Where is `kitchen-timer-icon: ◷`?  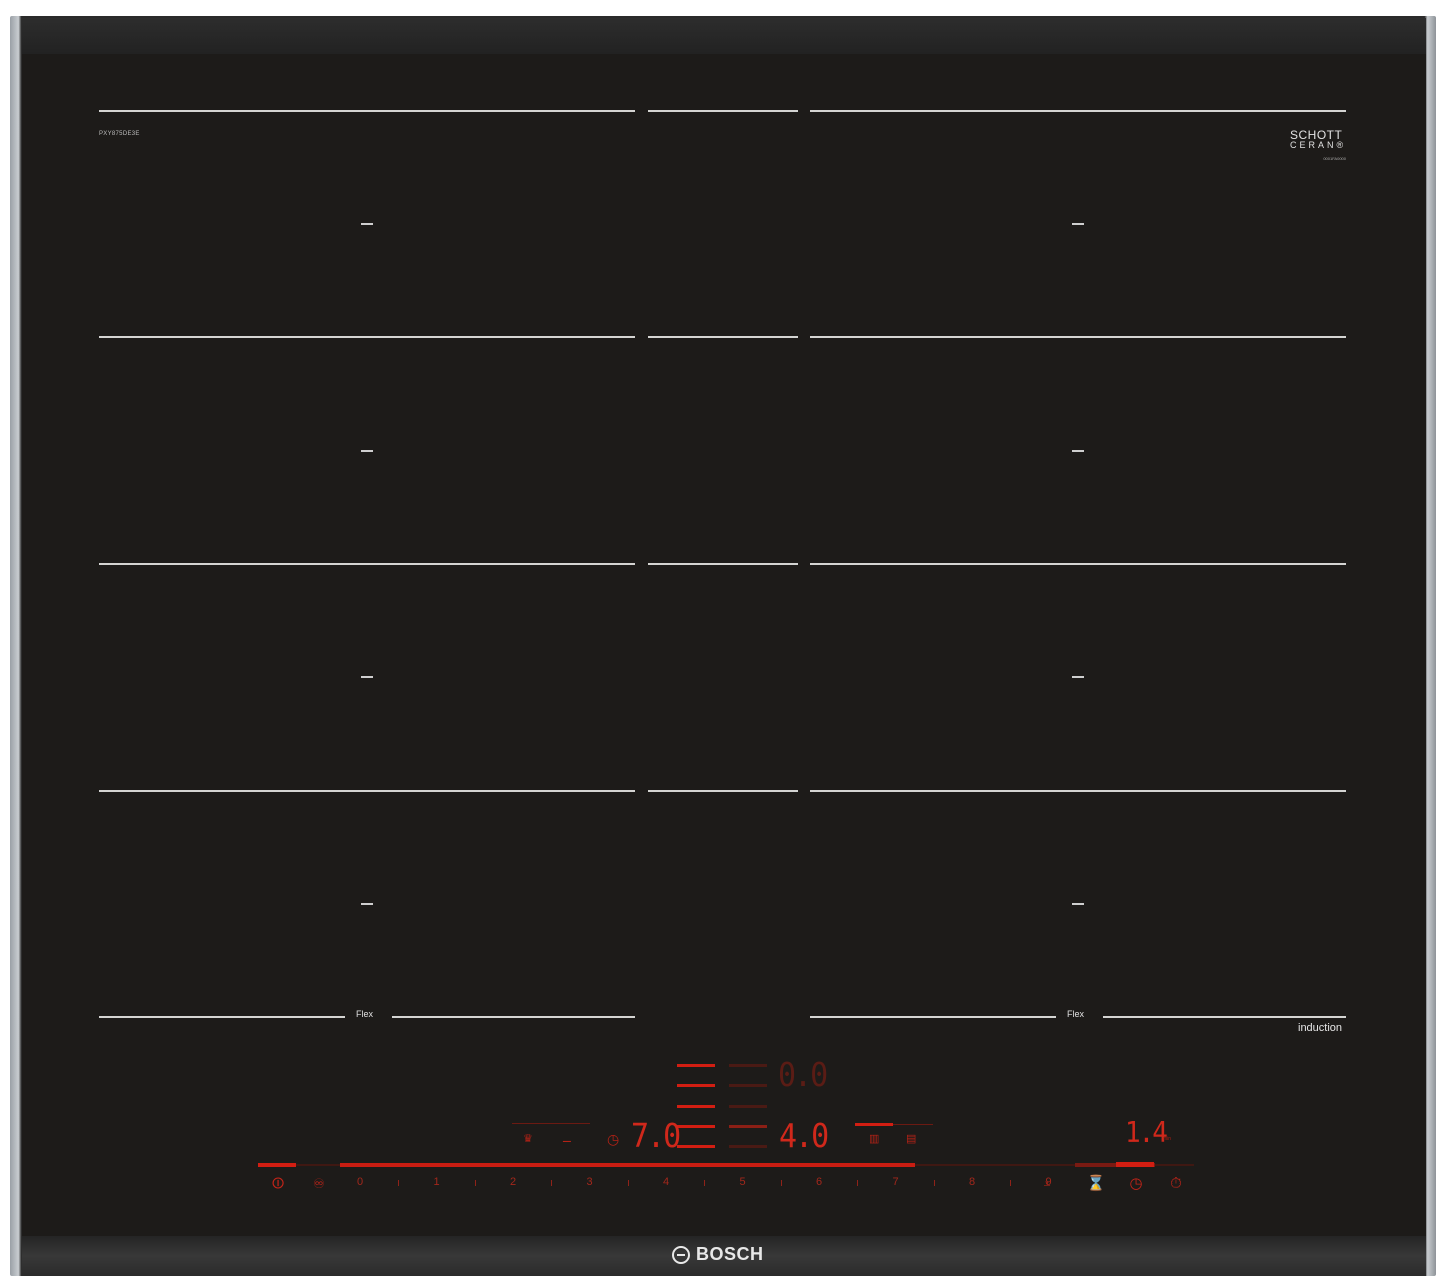 kitchen-timer-icon: ◷ is located at coordinates (1136, 1184).